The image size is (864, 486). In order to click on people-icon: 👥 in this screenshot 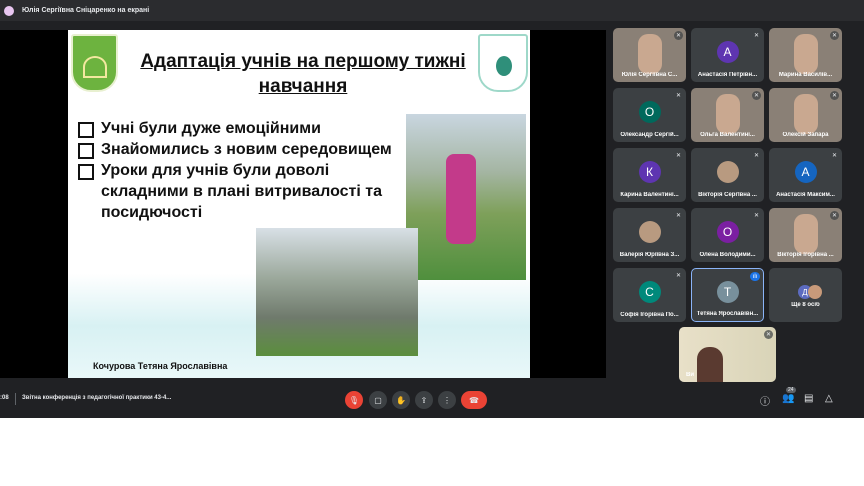, I will do `click(788, 398)`.